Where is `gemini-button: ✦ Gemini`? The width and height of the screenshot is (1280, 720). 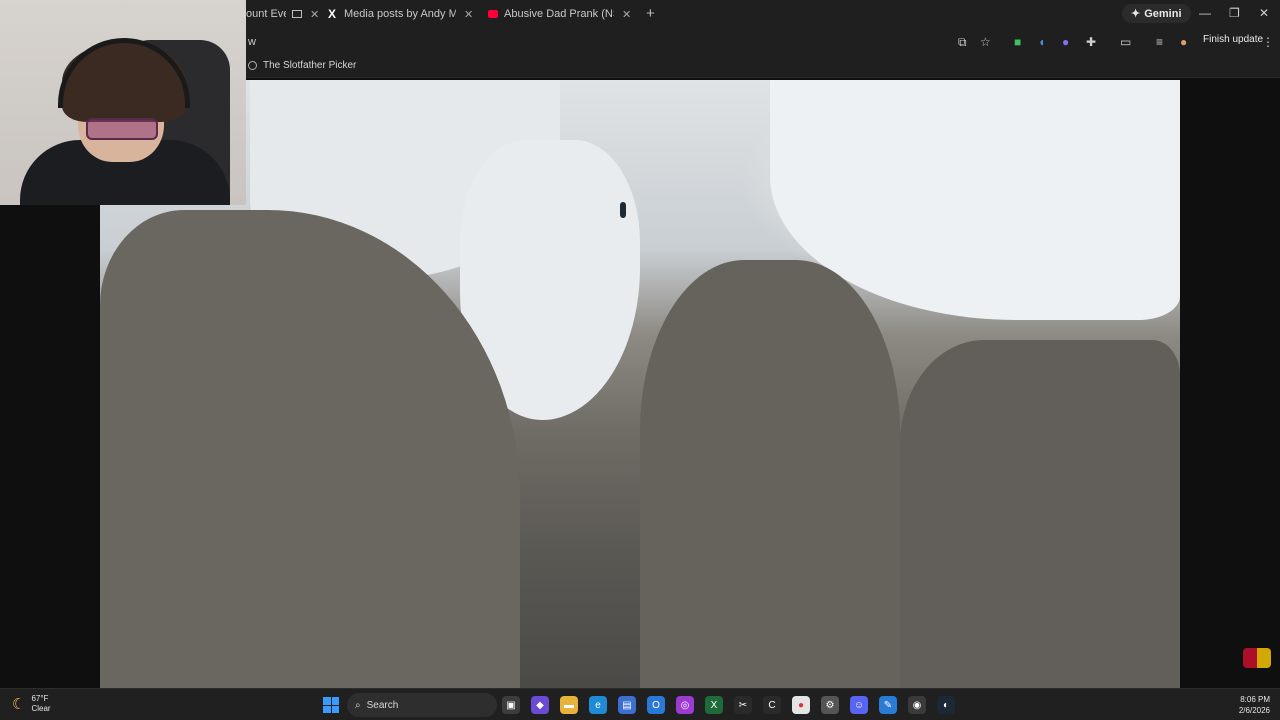 gemini-button: ✦ Gemini is located at coordinates (1156, 13).